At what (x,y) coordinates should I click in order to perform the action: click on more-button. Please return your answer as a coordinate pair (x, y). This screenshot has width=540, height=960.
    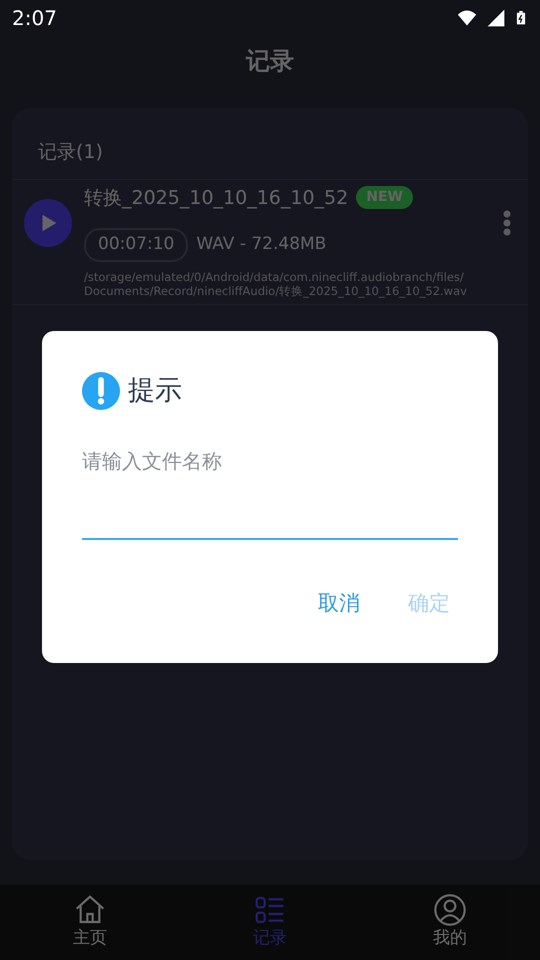
    Looking at the image, I should click on (507, 222).